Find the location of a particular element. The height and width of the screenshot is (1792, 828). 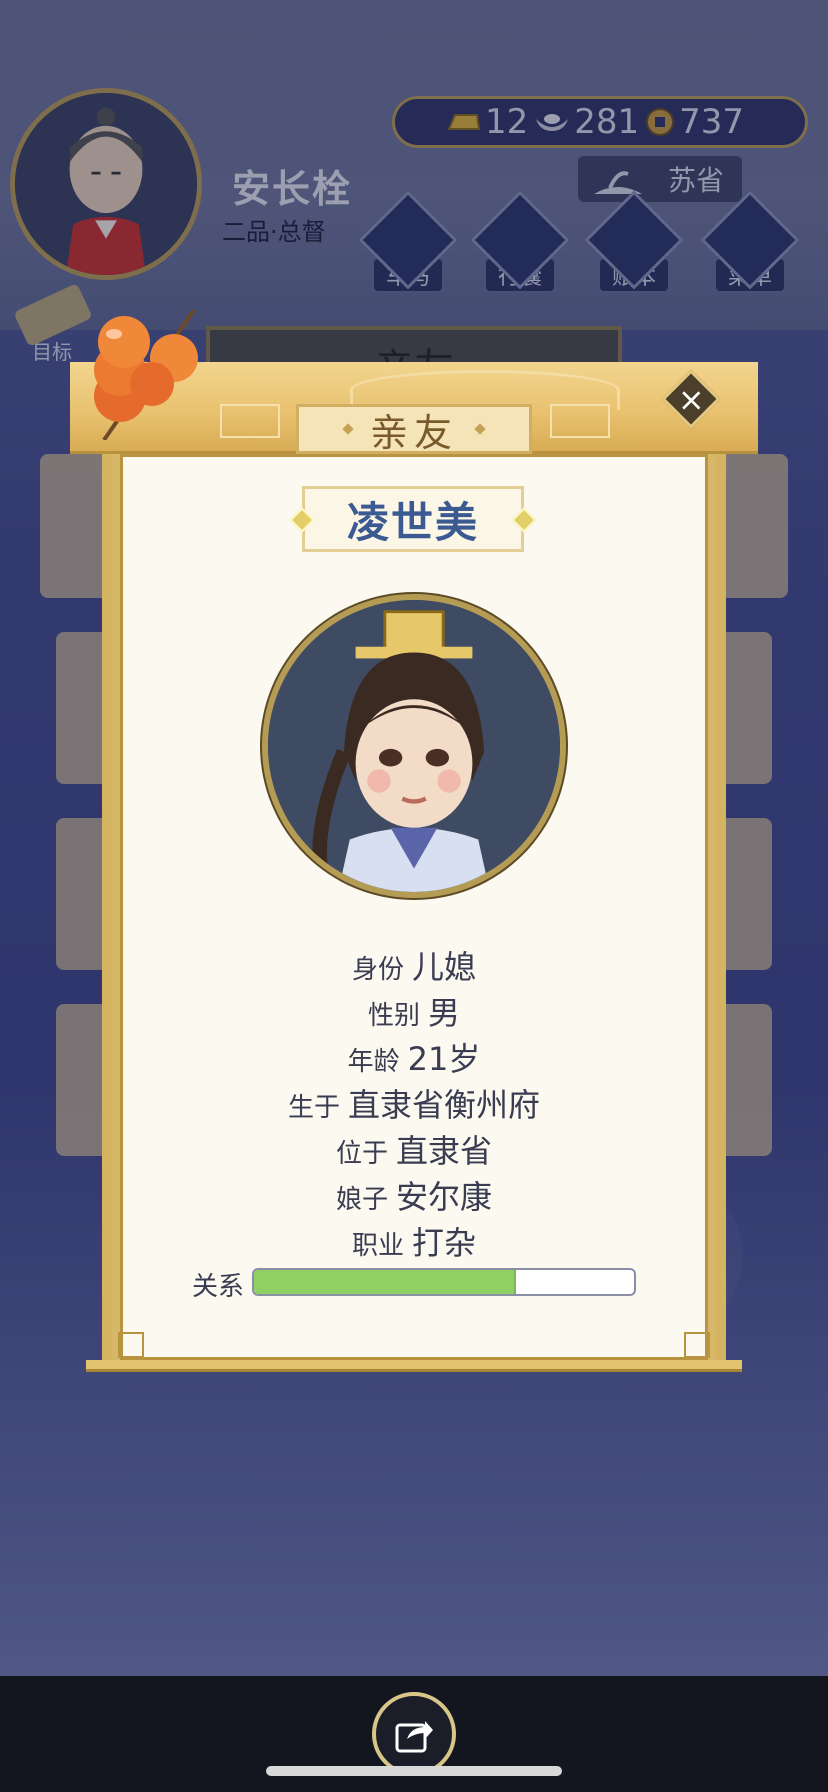

share-button is located at coordinates (414, 1734).